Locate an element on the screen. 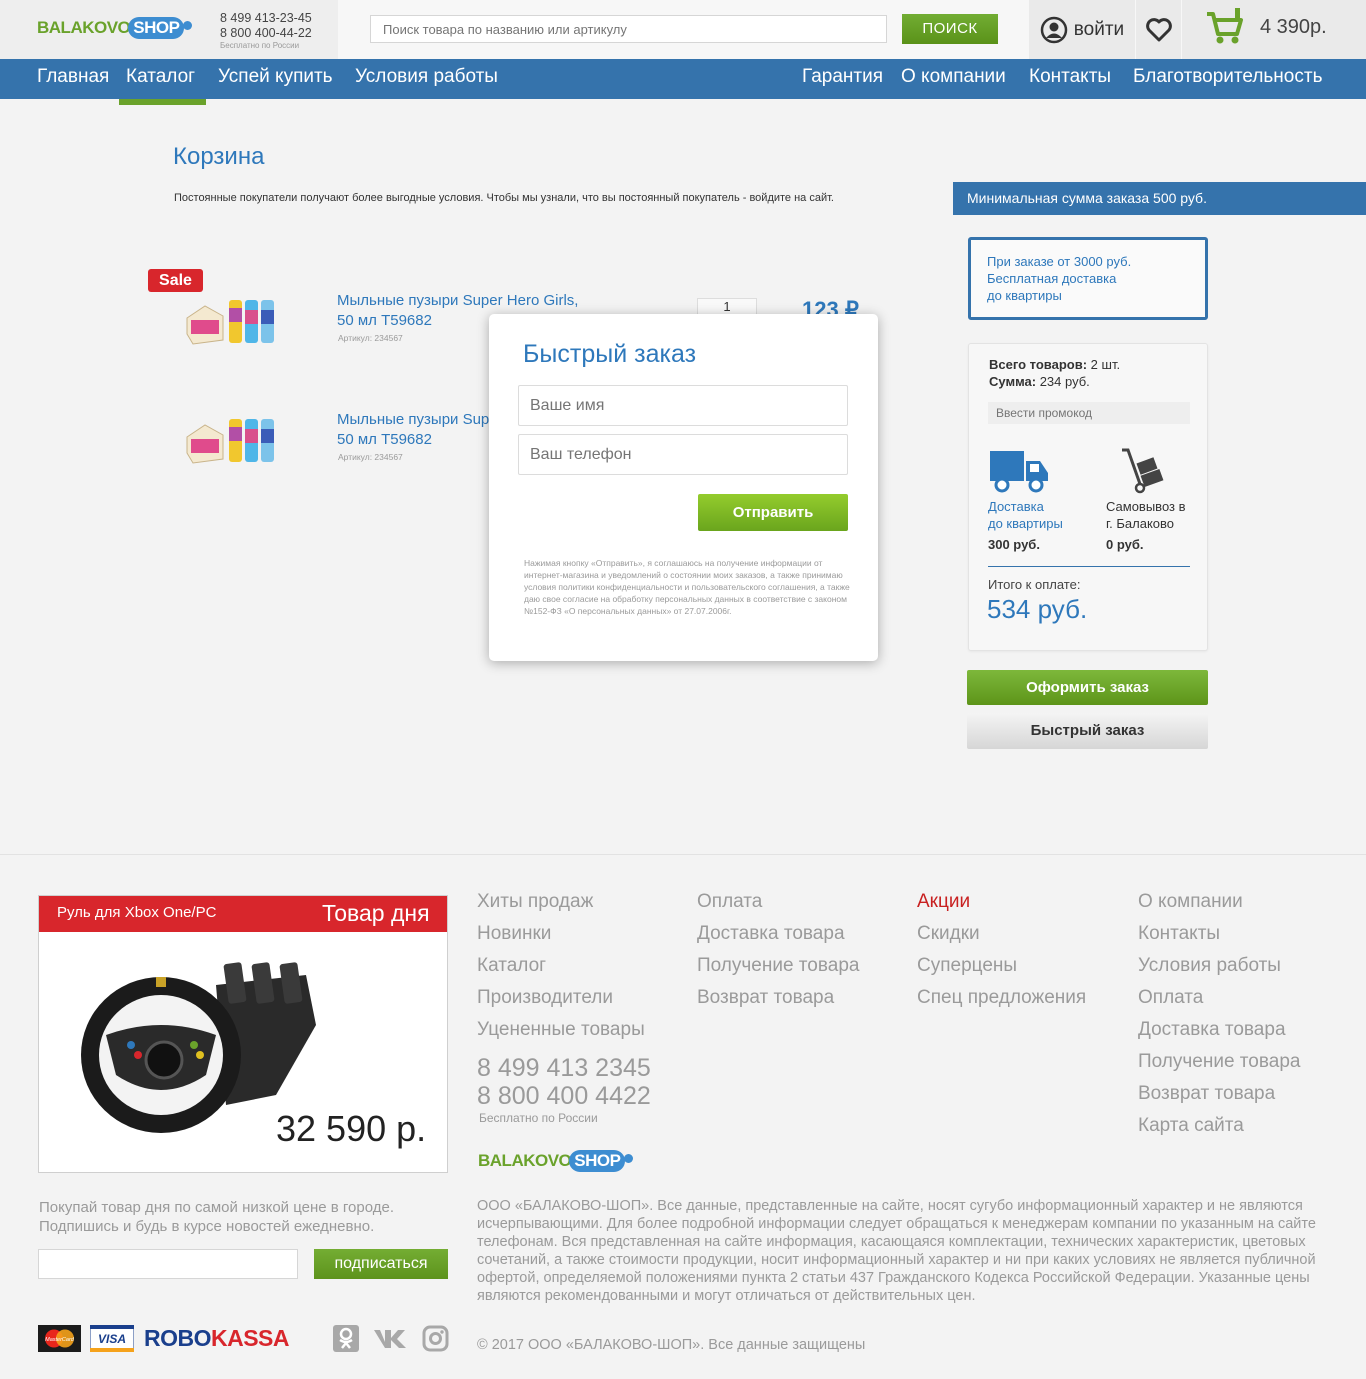 The height and width of the screenshot is (1379, 1366). search-input is located at coordinates (628, 29).